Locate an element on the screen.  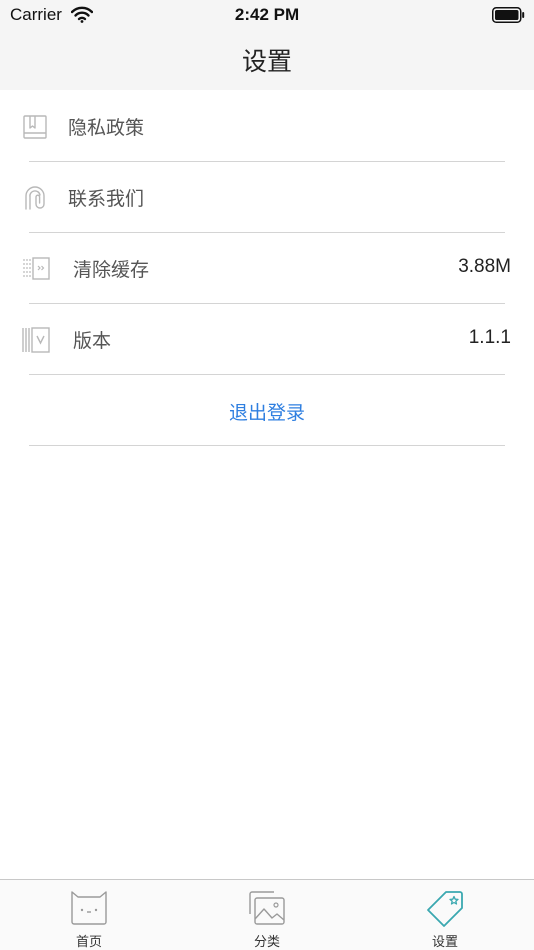
tab-settings: 设置 is located at coordinates (445, 915).